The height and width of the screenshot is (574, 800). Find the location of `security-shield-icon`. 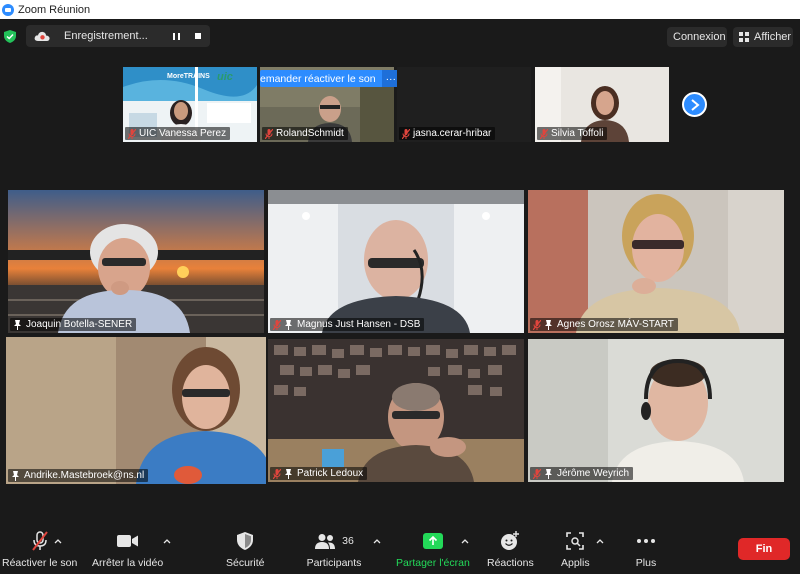

security-shield-icon is located at coordinates (245, 541).